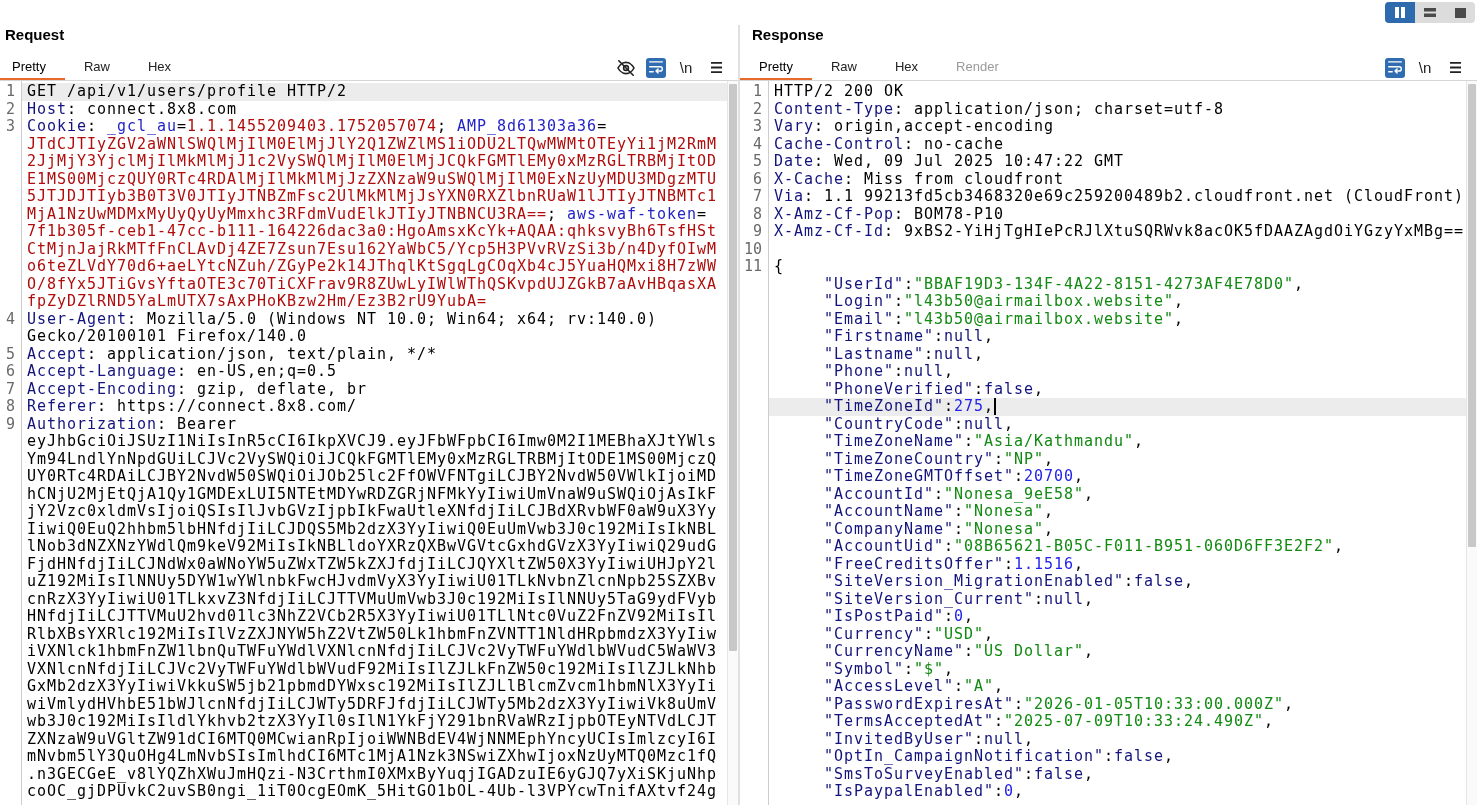 Image resolution: width=1477 pixels, height=805 pixels. Describe the element at coordinates (995, 407) in the screenshot. I see `text-cursor` at that location.